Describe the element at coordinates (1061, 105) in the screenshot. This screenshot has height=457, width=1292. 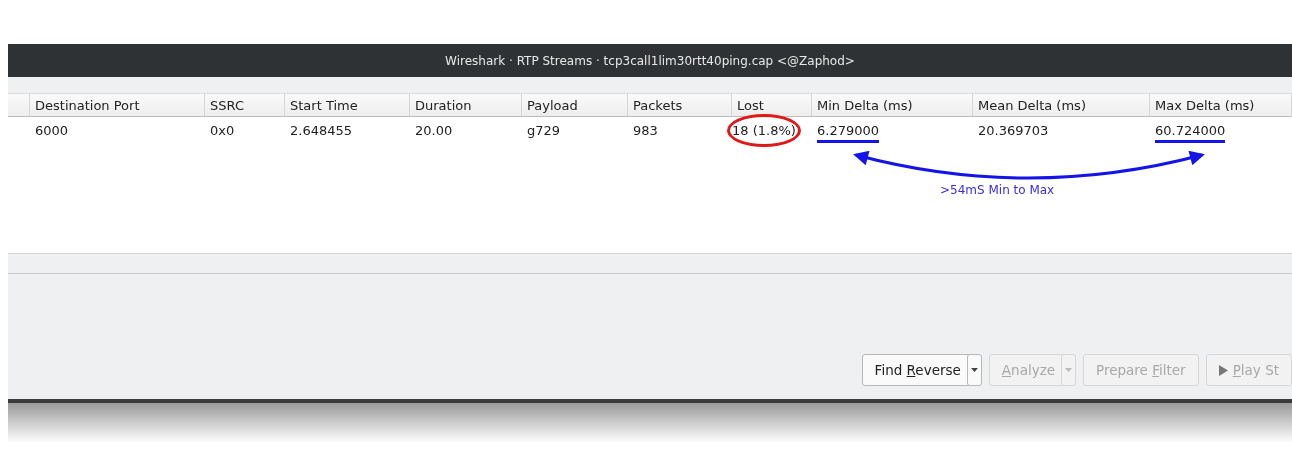
I see `column-header: Mean Delta (ms)` at that location.